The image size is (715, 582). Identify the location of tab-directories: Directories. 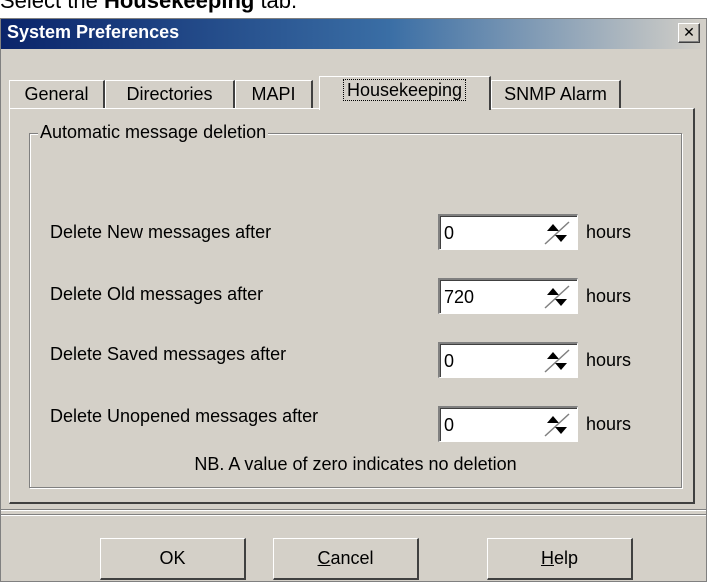
(170, 94).